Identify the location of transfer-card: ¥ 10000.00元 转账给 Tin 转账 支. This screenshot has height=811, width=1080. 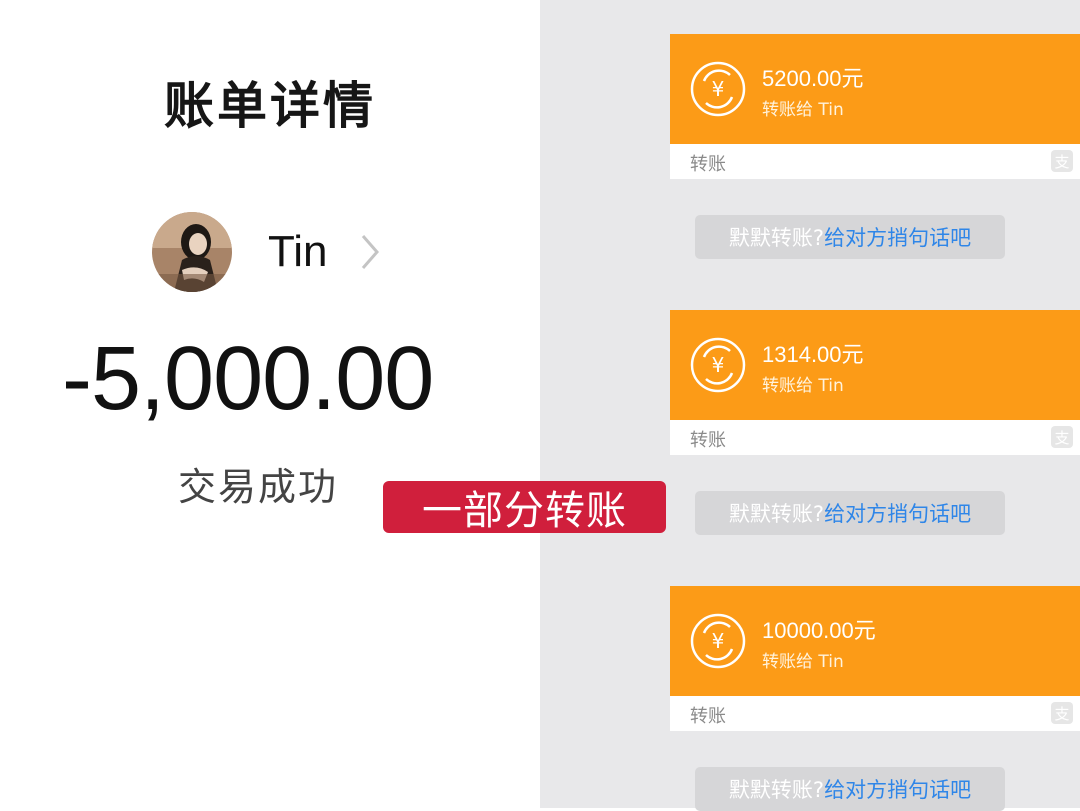
(875, 658).